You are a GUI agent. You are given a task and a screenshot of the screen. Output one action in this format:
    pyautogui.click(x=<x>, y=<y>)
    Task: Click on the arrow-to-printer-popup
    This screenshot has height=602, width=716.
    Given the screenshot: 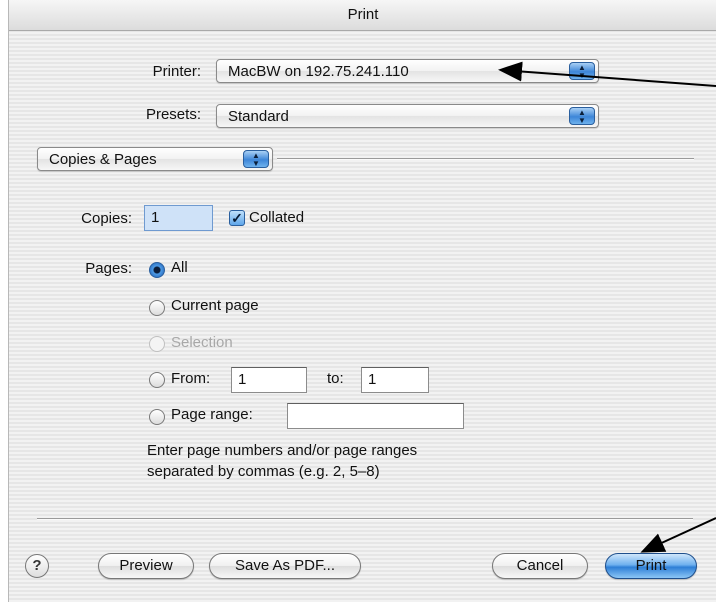 What is the action you would take?
    pyautogui.click(x=607, y=74)
    